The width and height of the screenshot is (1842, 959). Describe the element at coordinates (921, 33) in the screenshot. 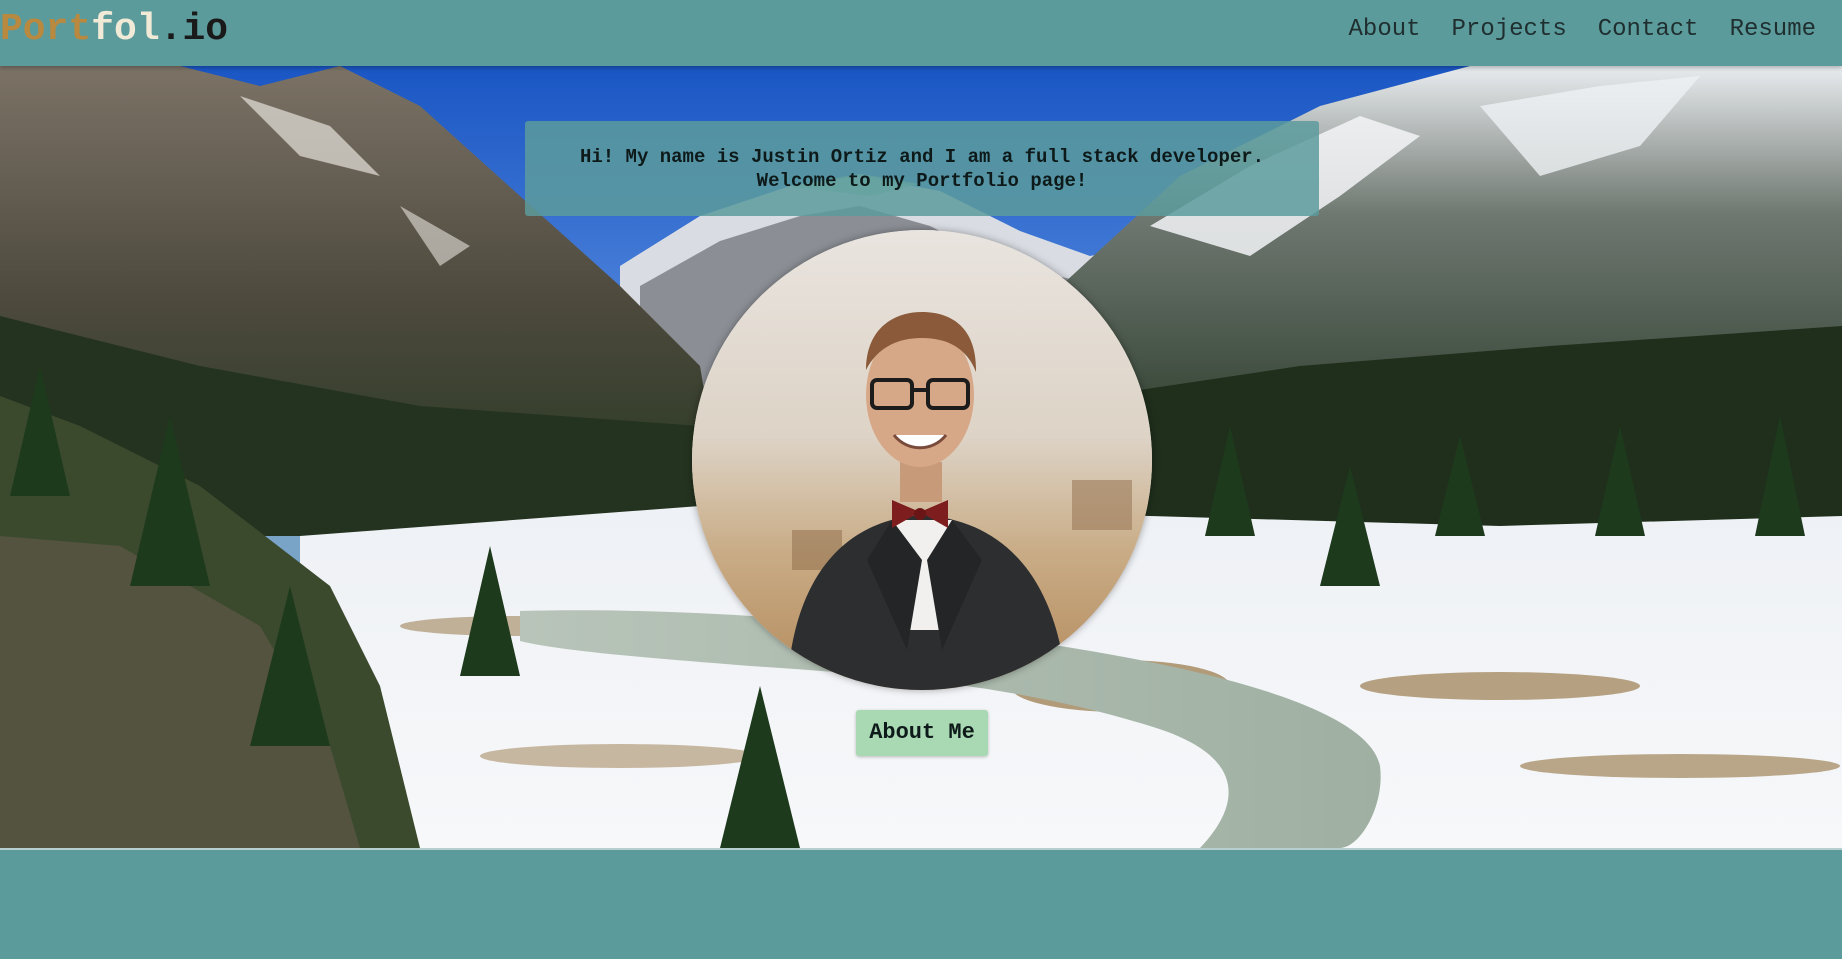

I see `navbar: Portfol.io About Projects Contact Resume` at that location.